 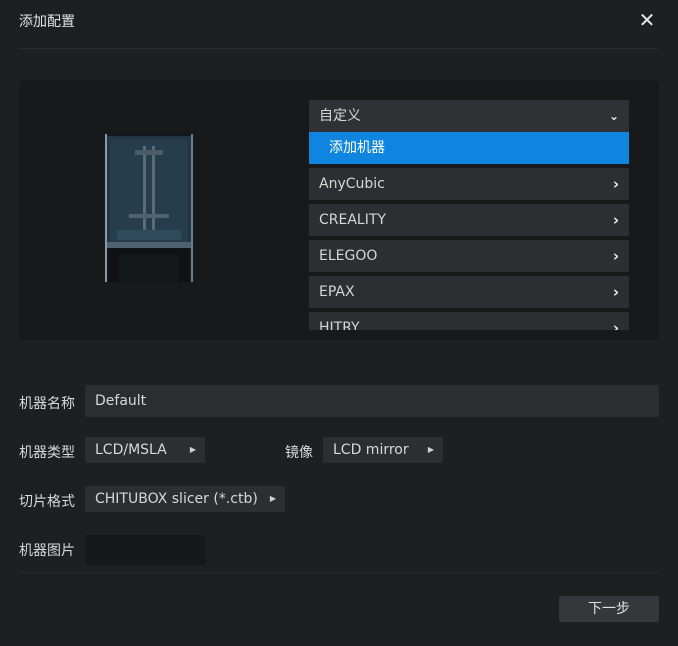 I want to click on custom-category-header: 自定义 ⌄, so click(x=469, y=116).